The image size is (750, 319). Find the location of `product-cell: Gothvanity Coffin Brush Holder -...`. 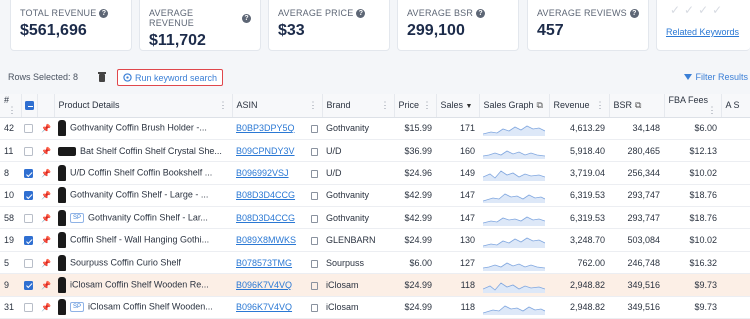

product-cell: Gothvanity Coffin Brush Holder -... is located at coordinates (143, 128).